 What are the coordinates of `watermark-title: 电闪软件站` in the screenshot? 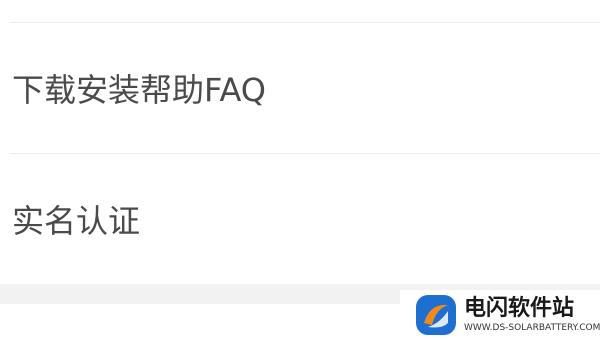 It's located at (519, 308).